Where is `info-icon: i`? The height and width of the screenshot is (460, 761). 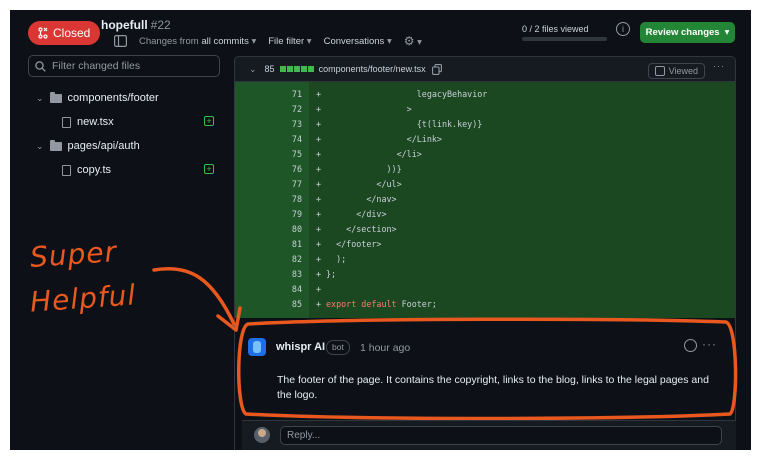 info-icon: i is located at coordinates (623, 29).